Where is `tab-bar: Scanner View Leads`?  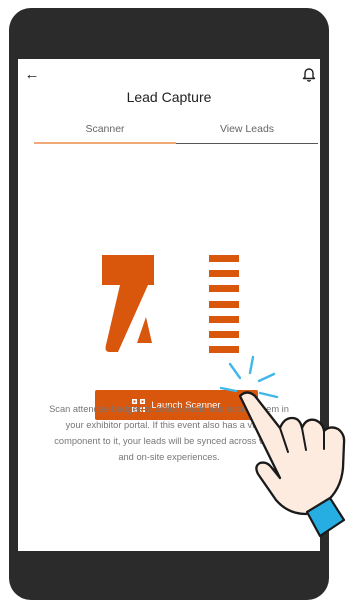 tab-bar: Scanner View Leads is located at coordinates (176, 132).